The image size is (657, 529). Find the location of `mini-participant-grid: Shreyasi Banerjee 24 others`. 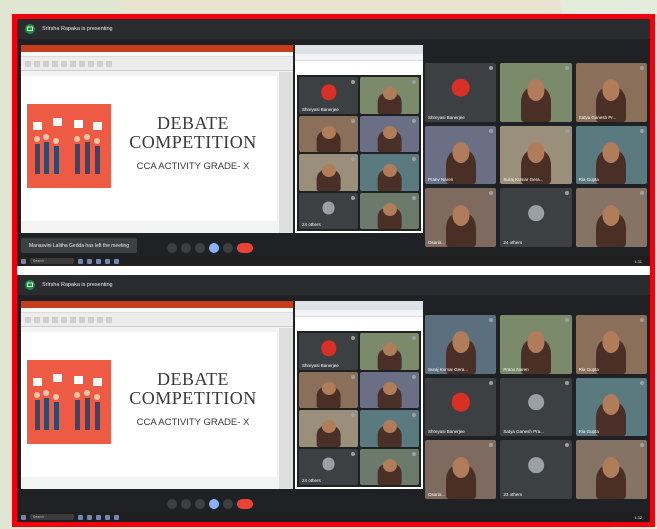

mini-participant-grid: Shreyasi Banerjee 24 others is located at coordinates (359, 409).